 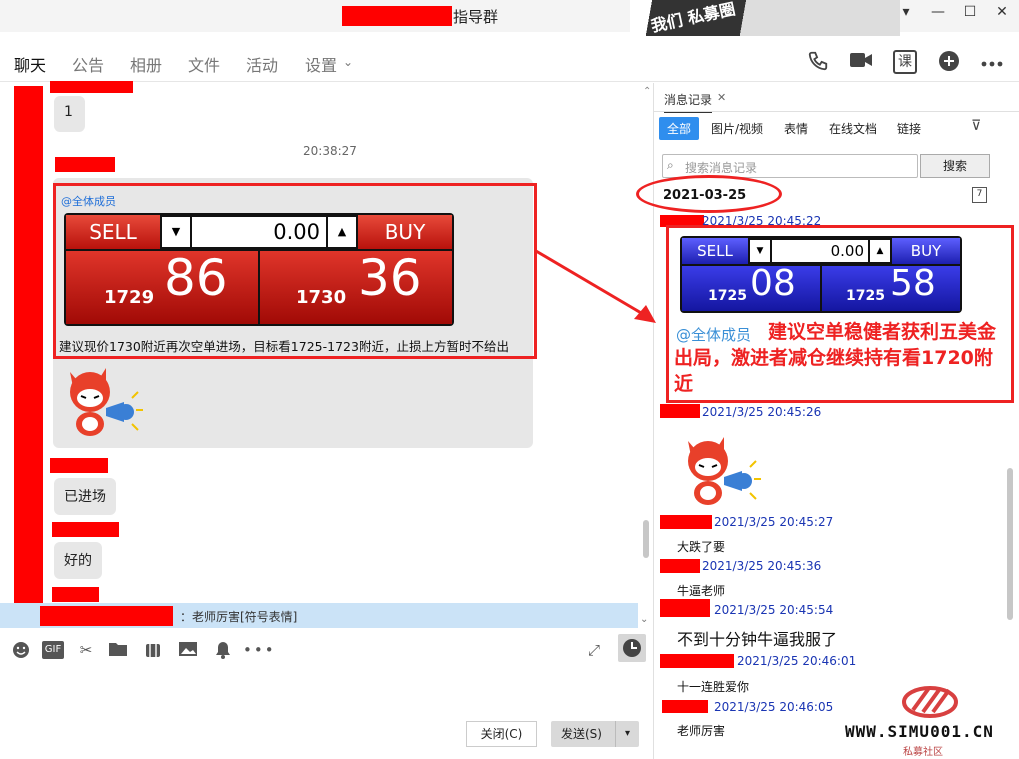 What do you see at coordinates (930, 702) in the screenshot?
I see `watermark-logo-icon` at bounding box center [930, 702].